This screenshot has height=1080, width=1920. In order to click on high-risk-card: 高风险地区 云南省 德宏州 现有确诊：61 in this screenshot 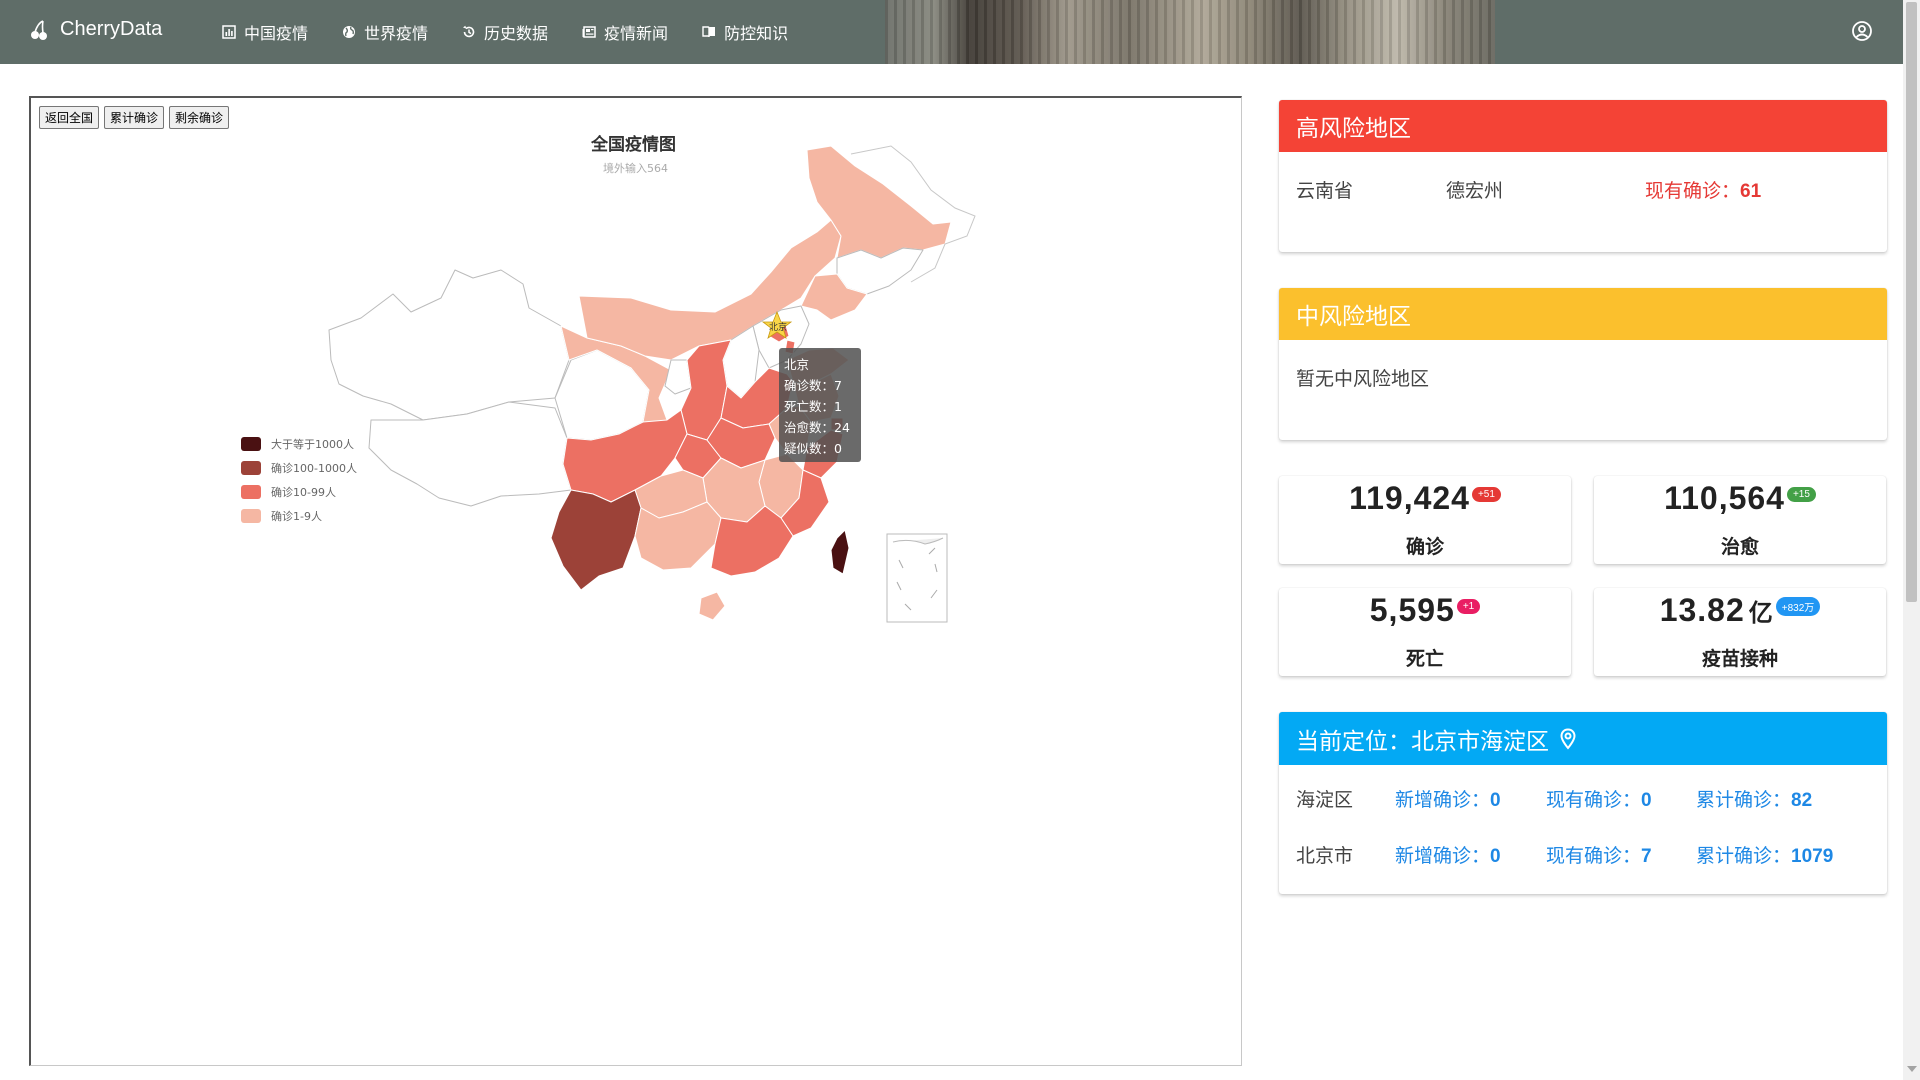, I will do `click(1583, 176)`.